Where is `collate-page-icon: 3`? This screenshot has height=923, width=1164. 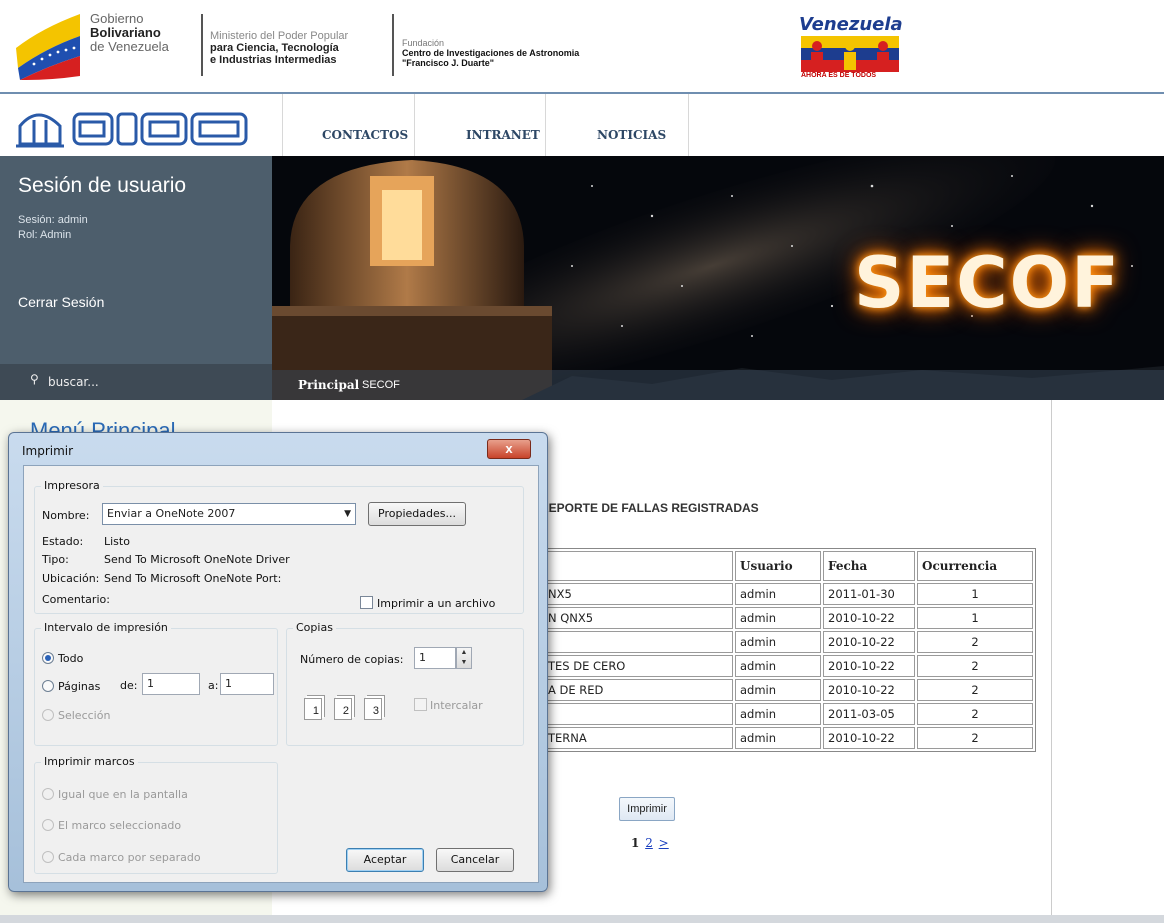 collate-page-icon: 3 is located at coordinates (373, 709).